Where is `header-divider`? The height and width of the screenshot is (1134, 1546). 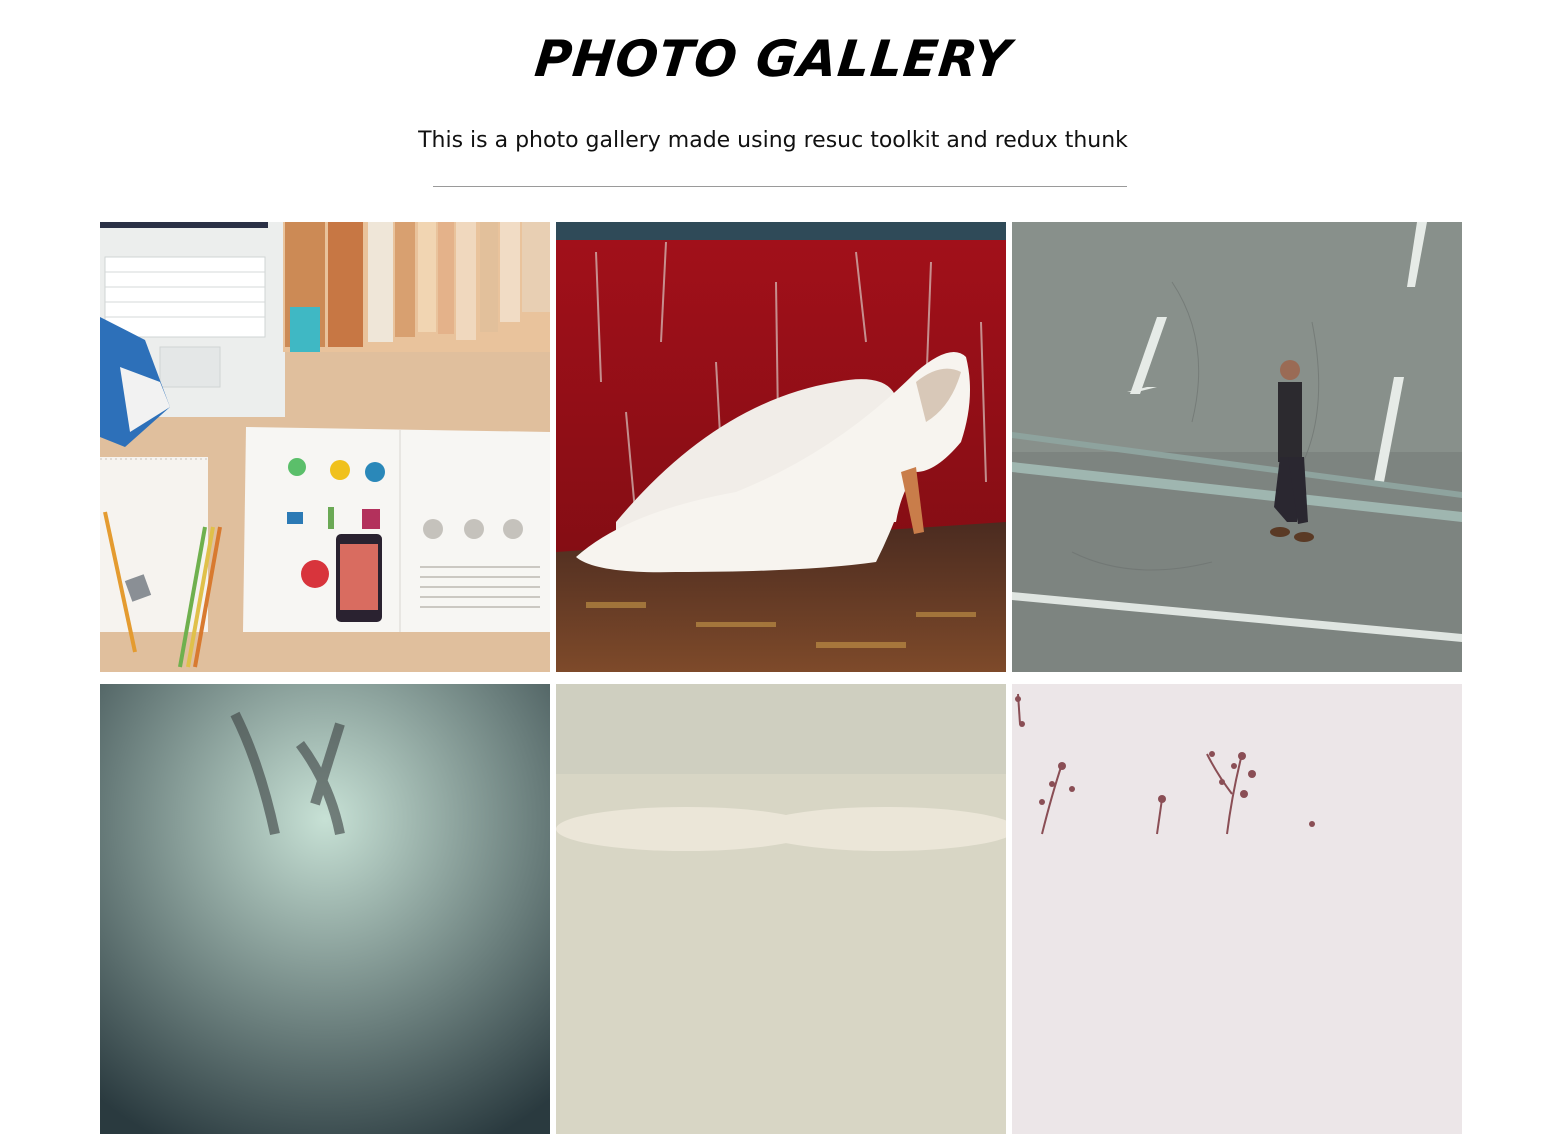 header-divider is located at coordinates (780, 186).